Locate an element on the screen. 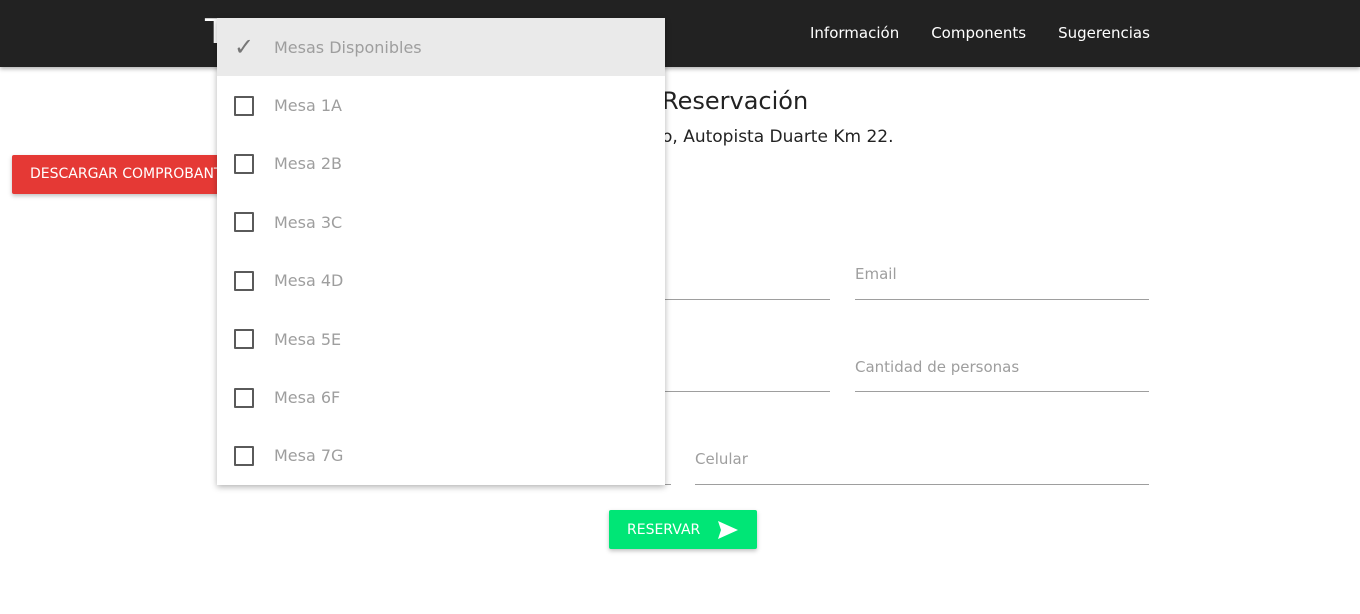 The height and width of the screenshot is (614, 1360). send-icon is located at coordinates (728, 529).